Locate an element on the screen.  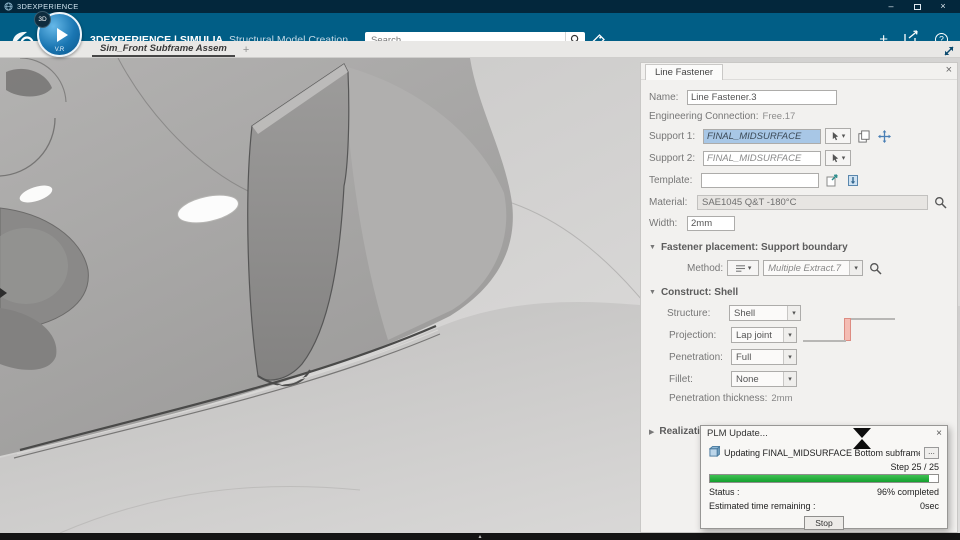
os-titlebar: 3DEXPERIENCE – × is located at coordinates (480, 6).